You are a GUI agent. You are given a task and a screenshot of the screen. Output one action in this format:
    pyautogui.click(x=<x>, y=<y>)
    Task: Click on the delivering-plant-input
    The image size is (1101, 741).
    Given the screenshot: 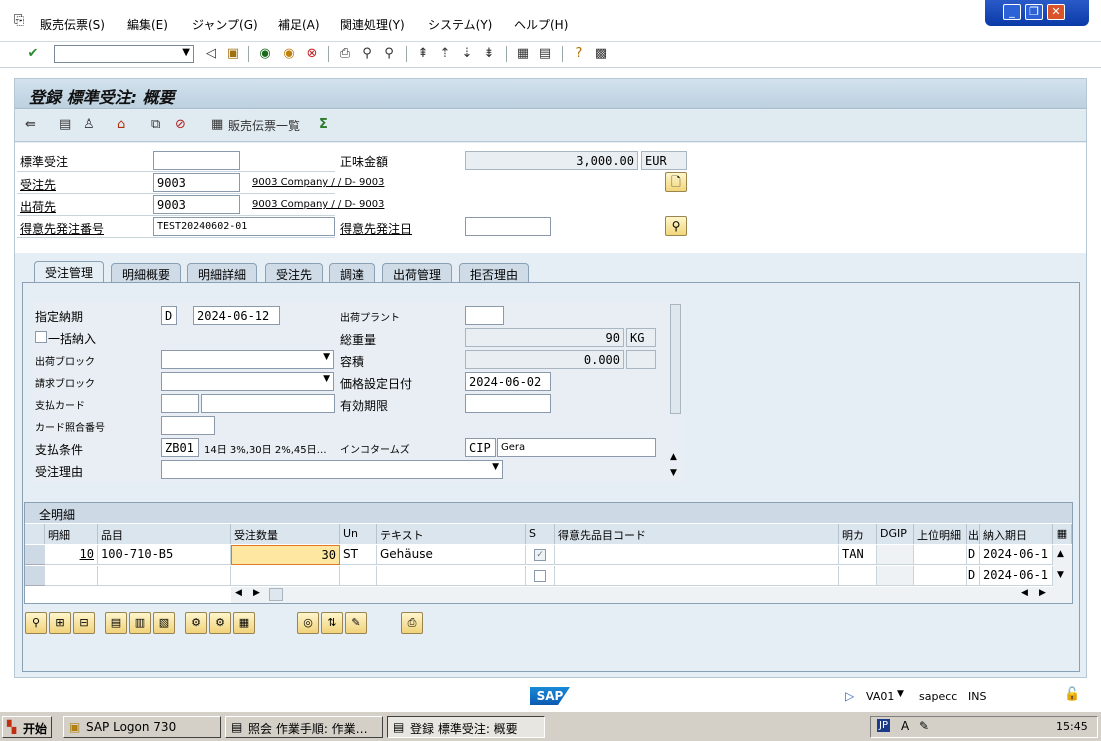 What is the action you would take?
    pyautogui.click(x=484, y=315)
    